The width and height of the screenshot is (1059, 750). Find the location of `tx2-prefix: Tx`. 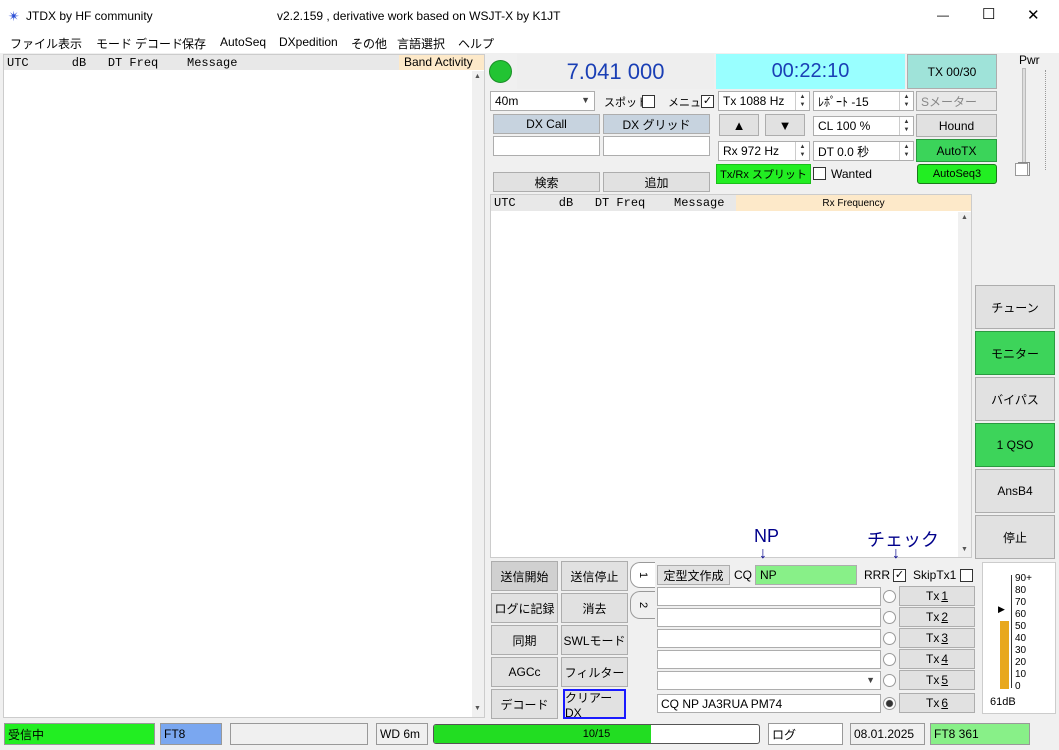

tx2-prefix: Tx is located at coordinates (932, 617).